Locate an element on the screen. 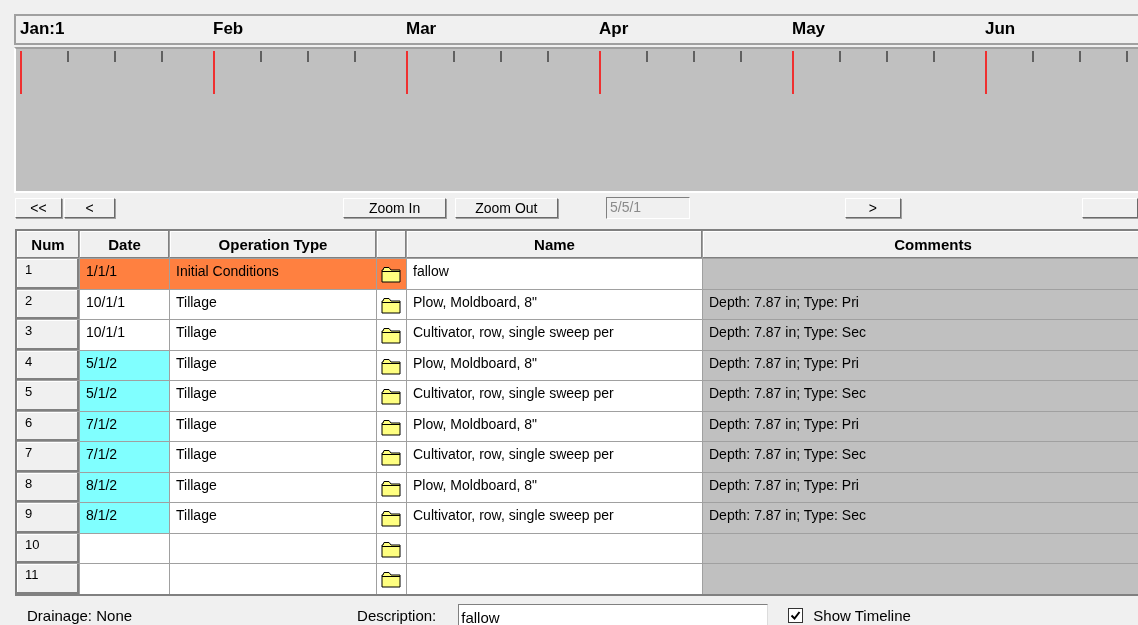 This screenshot has height=625, width=1138. row-number: 2 is located at coordinates (48, 304).